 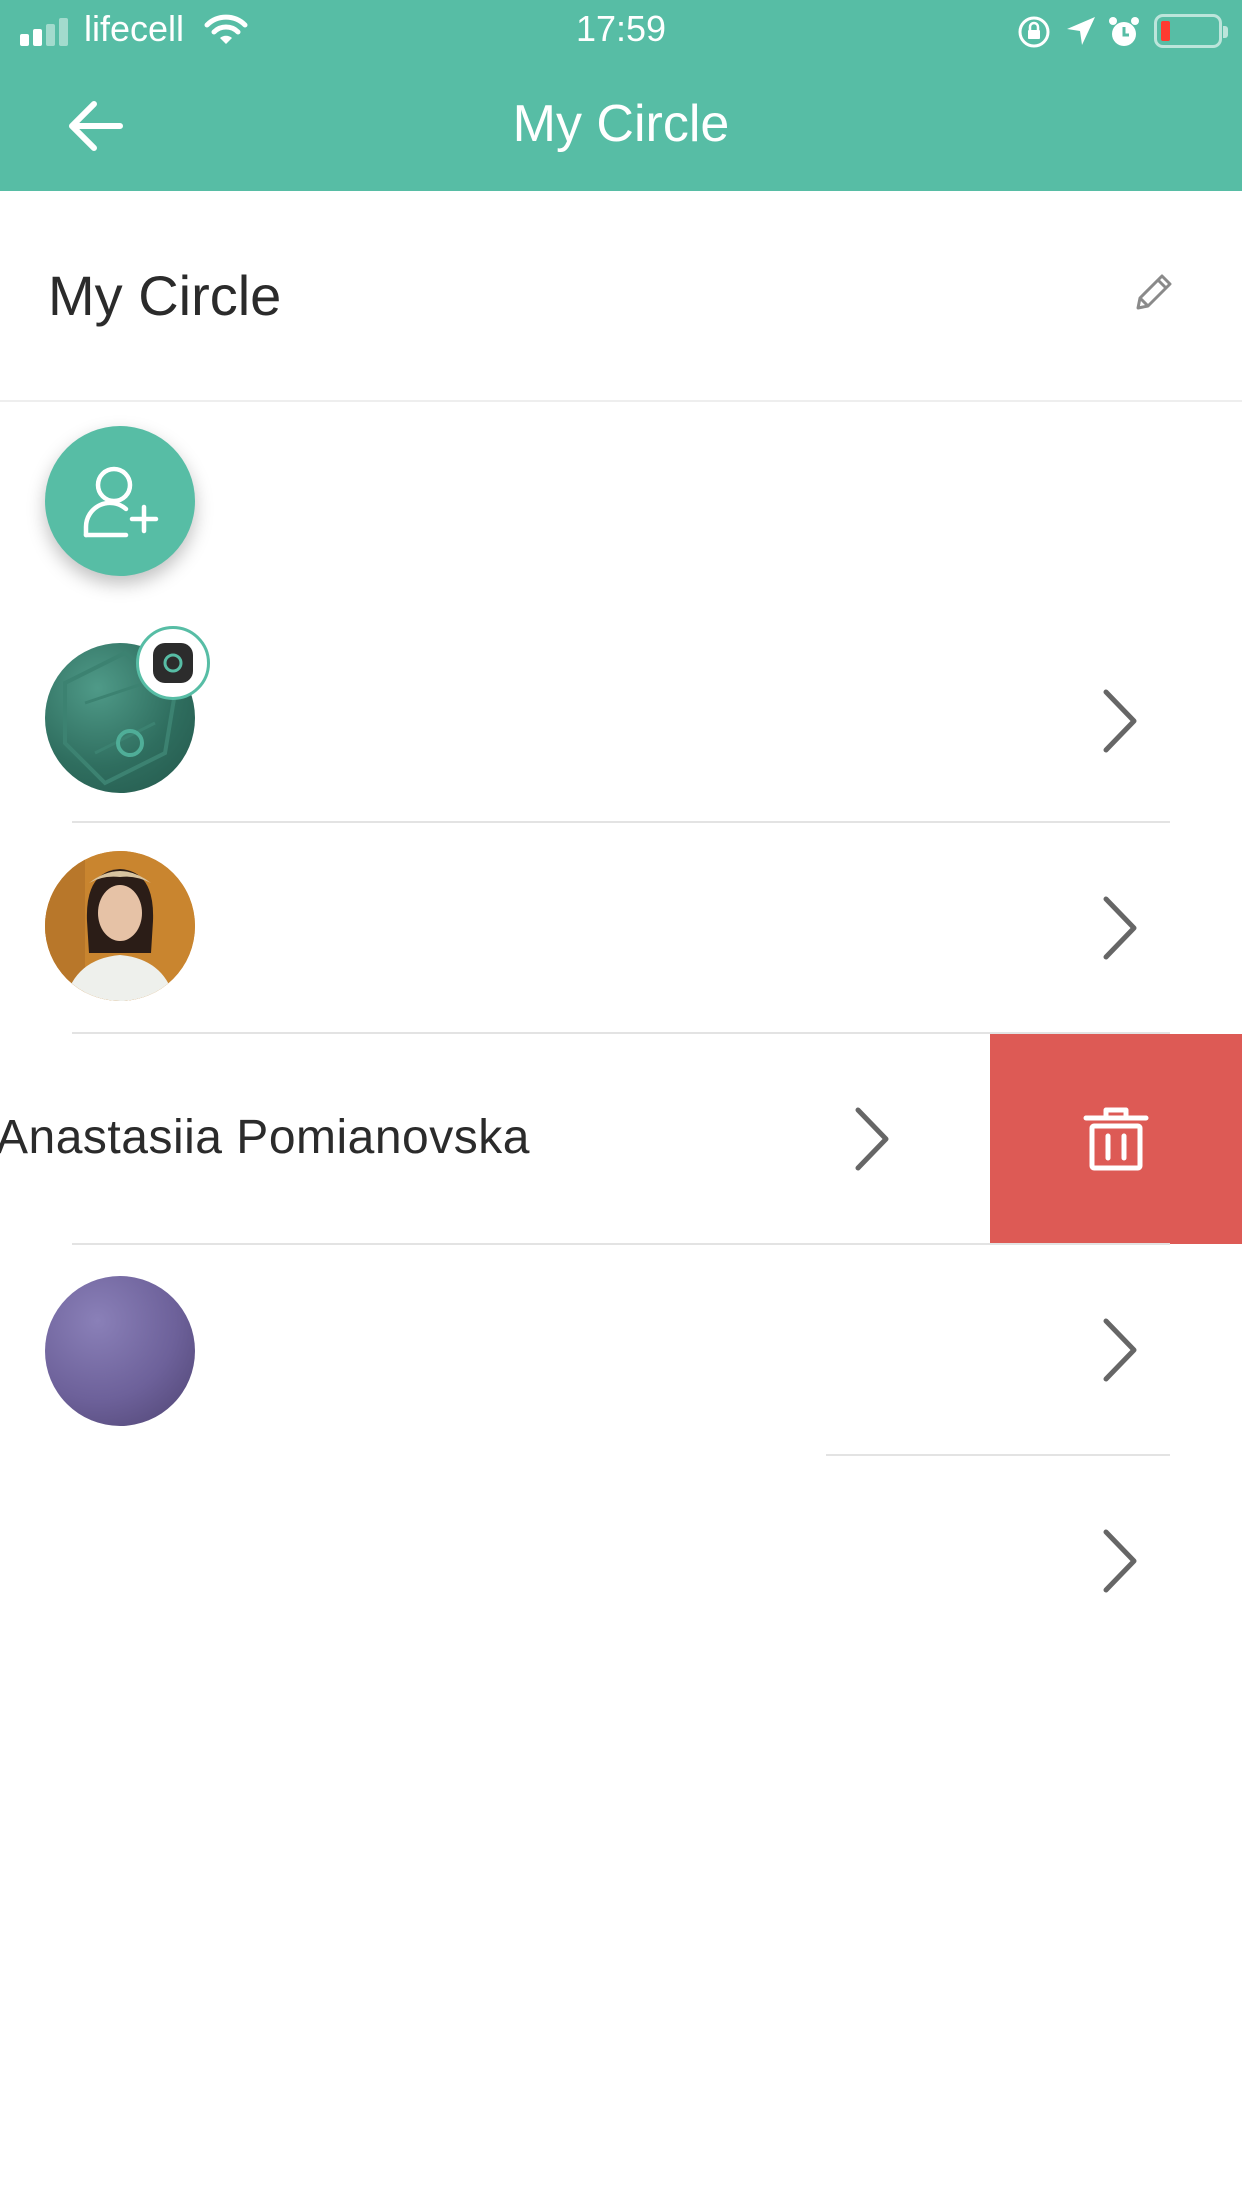 I want to click on delete-button, so click(x=1116, y=1139).